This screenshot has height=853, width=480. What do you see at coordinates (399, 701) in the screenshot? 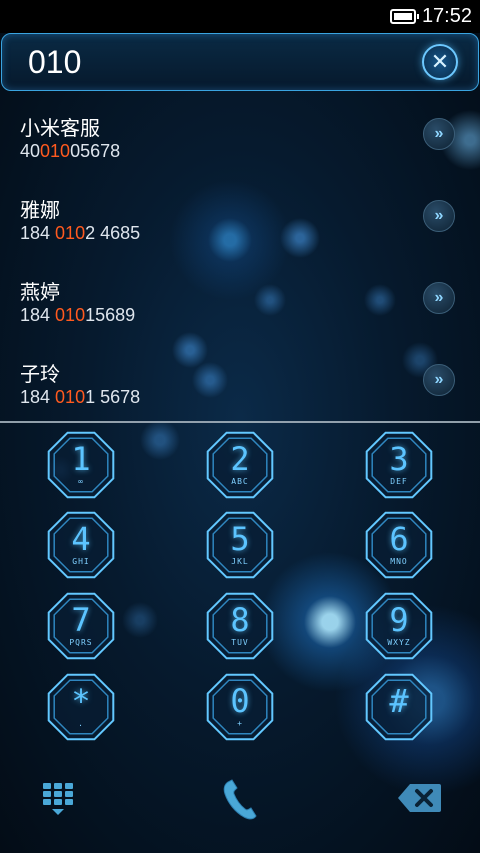
I see `key-digit: #` at bounding box center [399, 701].